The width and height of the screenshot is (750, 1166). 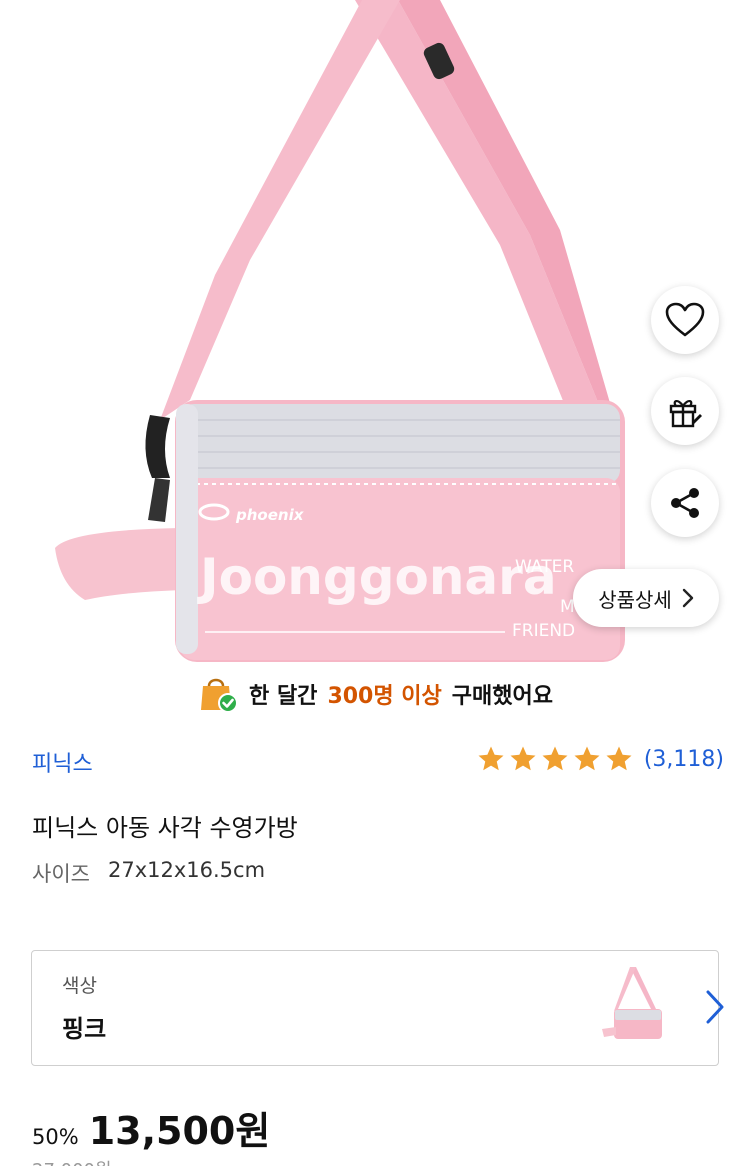 I want to click on share-icon, so click(x=685, y=503).